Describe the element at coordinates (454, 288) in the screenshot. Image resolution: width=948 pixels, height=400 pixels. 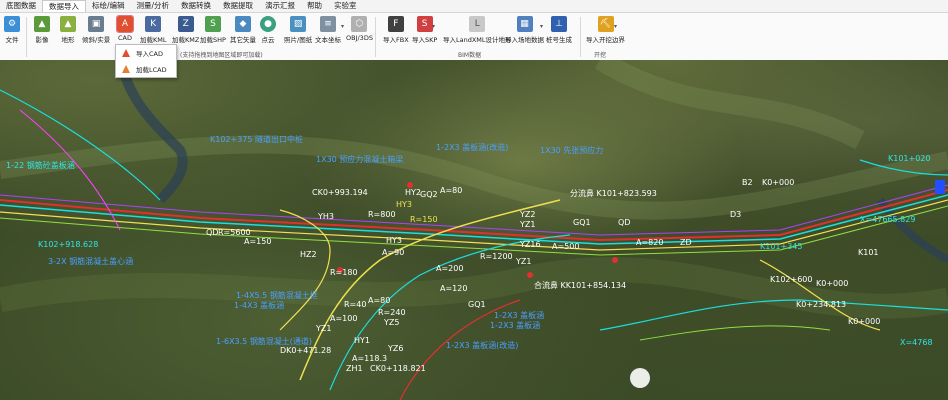
I see `map-label: A=120` at that location.